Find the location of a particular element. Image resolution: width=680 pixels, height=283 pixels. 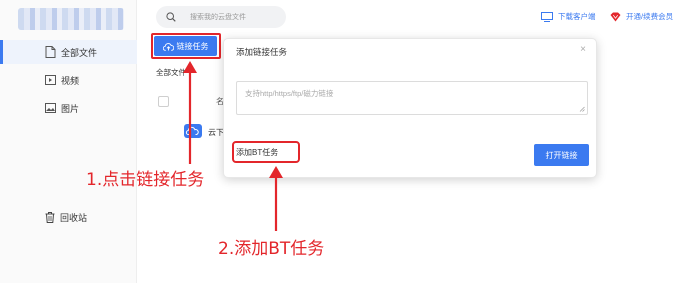

sidebar-item-label: 图片 is located at coordinates (70, 109).